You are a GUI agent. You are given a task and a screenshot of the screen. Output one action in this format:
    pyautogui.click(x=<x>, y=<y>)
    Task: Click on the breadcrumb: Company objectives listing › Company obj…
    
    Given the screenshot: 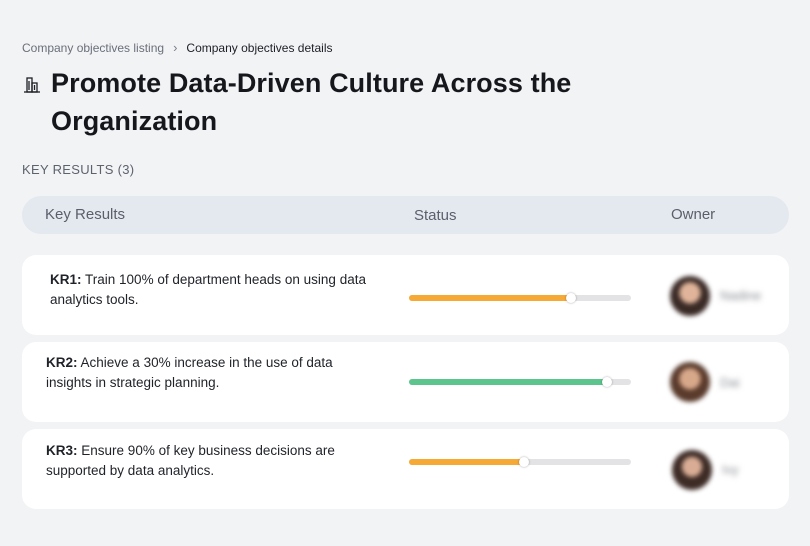 What is the action you would take?
    pyautogui.click(x=177, y=47)
    